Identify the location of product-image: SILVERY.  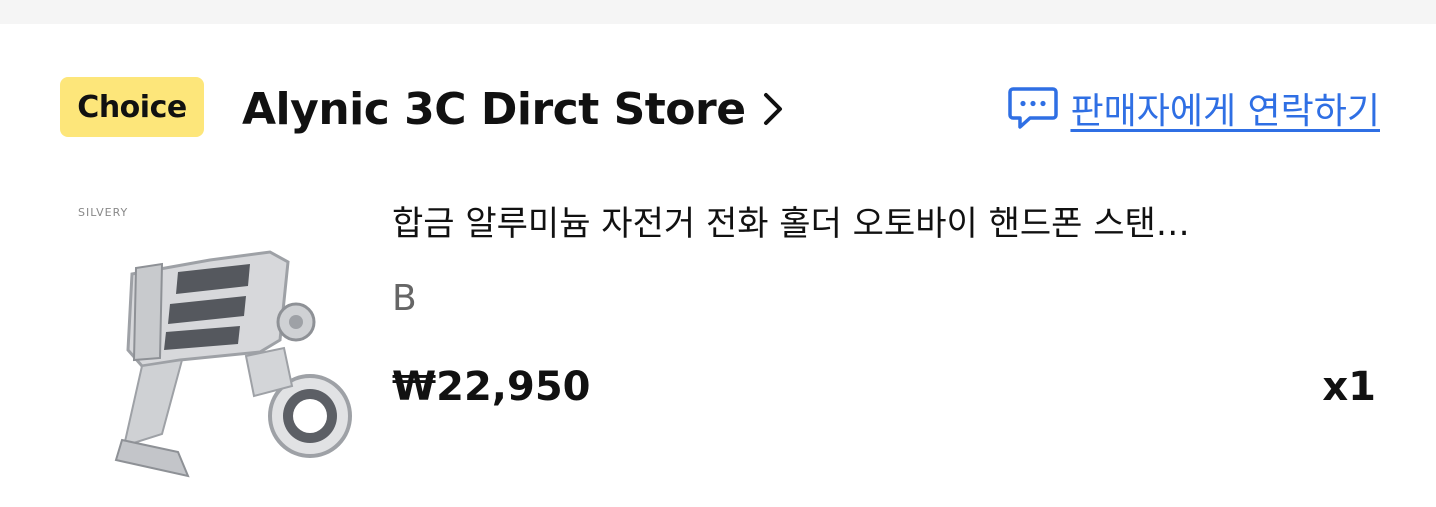
(220, 340).